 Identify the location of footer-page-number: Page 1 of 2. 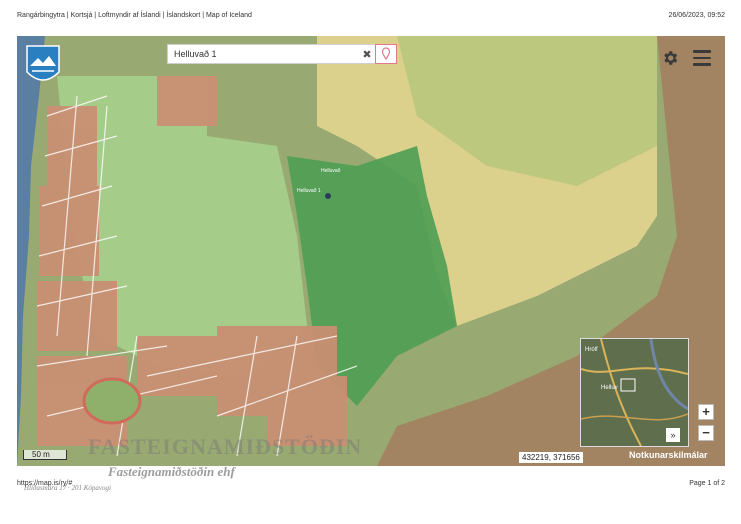
(707, 483).